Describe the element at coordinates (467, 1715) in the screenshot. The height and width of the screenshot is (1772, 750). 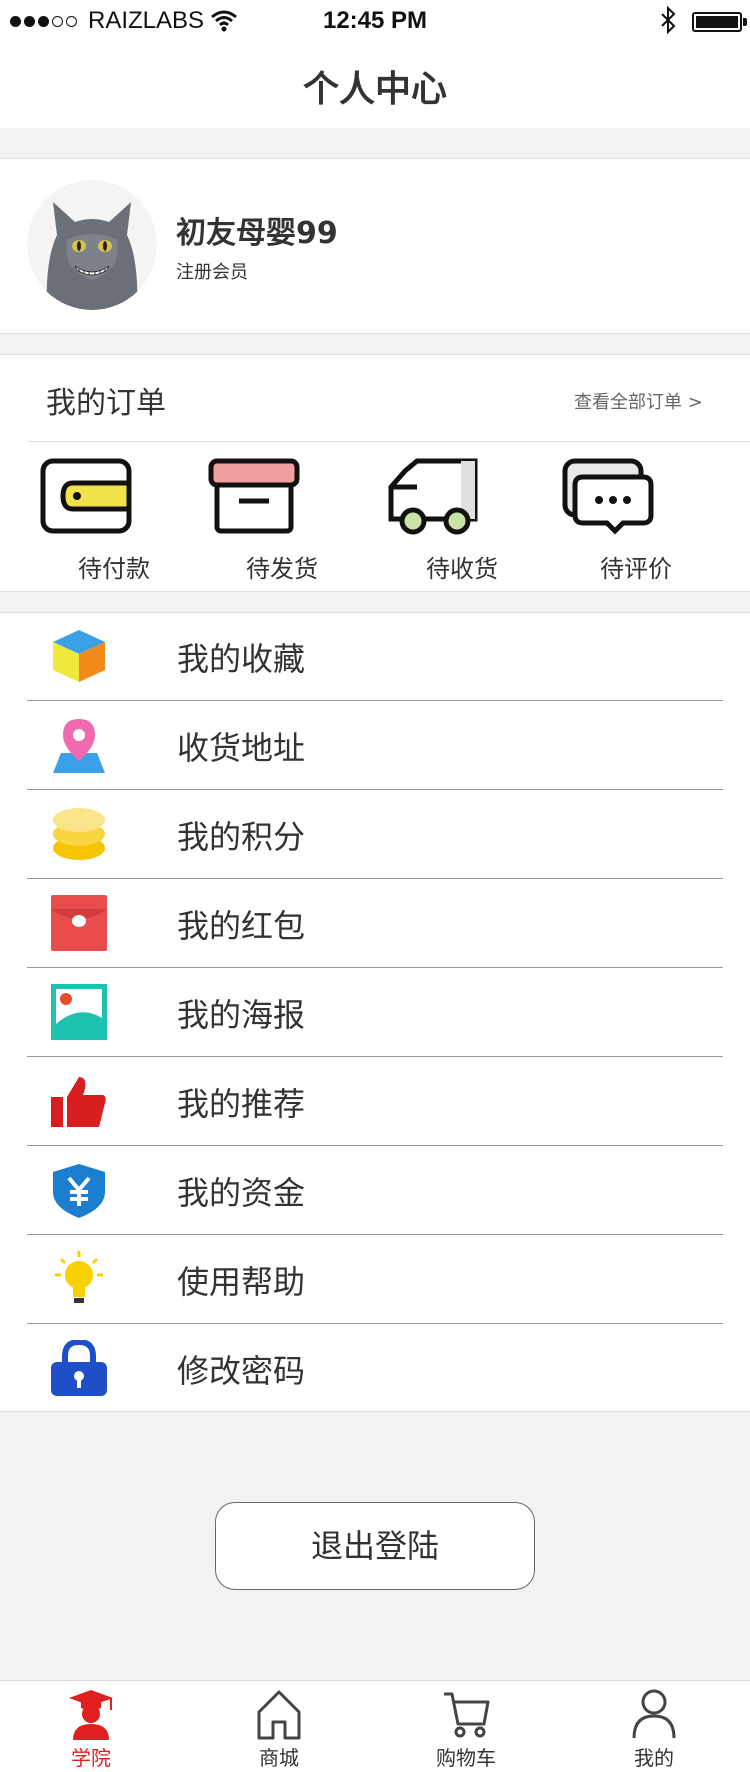
I see `cart-icon` at that location.